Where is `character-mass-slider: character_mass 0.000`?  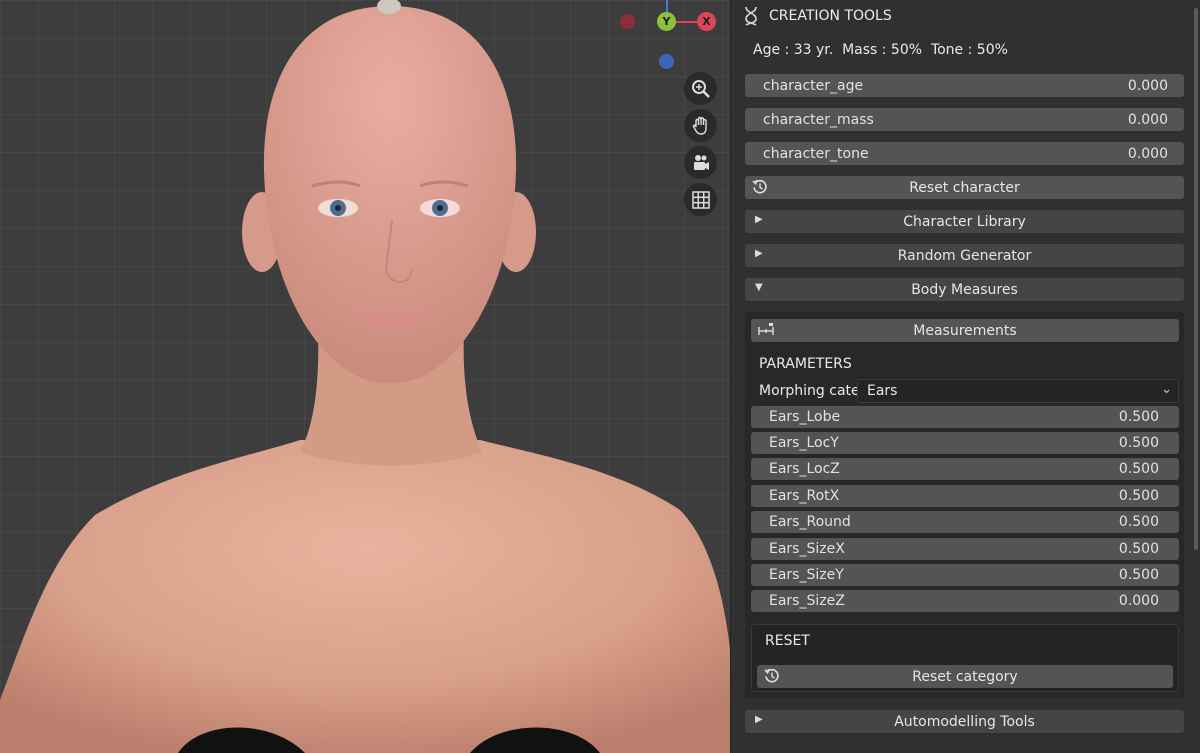 character-mass-slider: character_mass 0.000 is located at coordinates (964, 119).